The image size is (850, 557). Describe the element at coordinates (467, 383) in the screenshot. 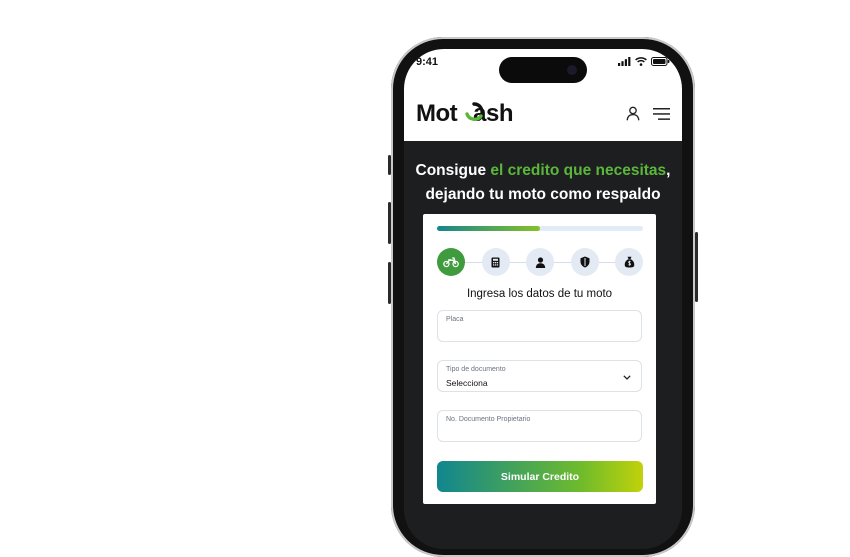

I see `tipo-documento-value: Selecciona` at that location.